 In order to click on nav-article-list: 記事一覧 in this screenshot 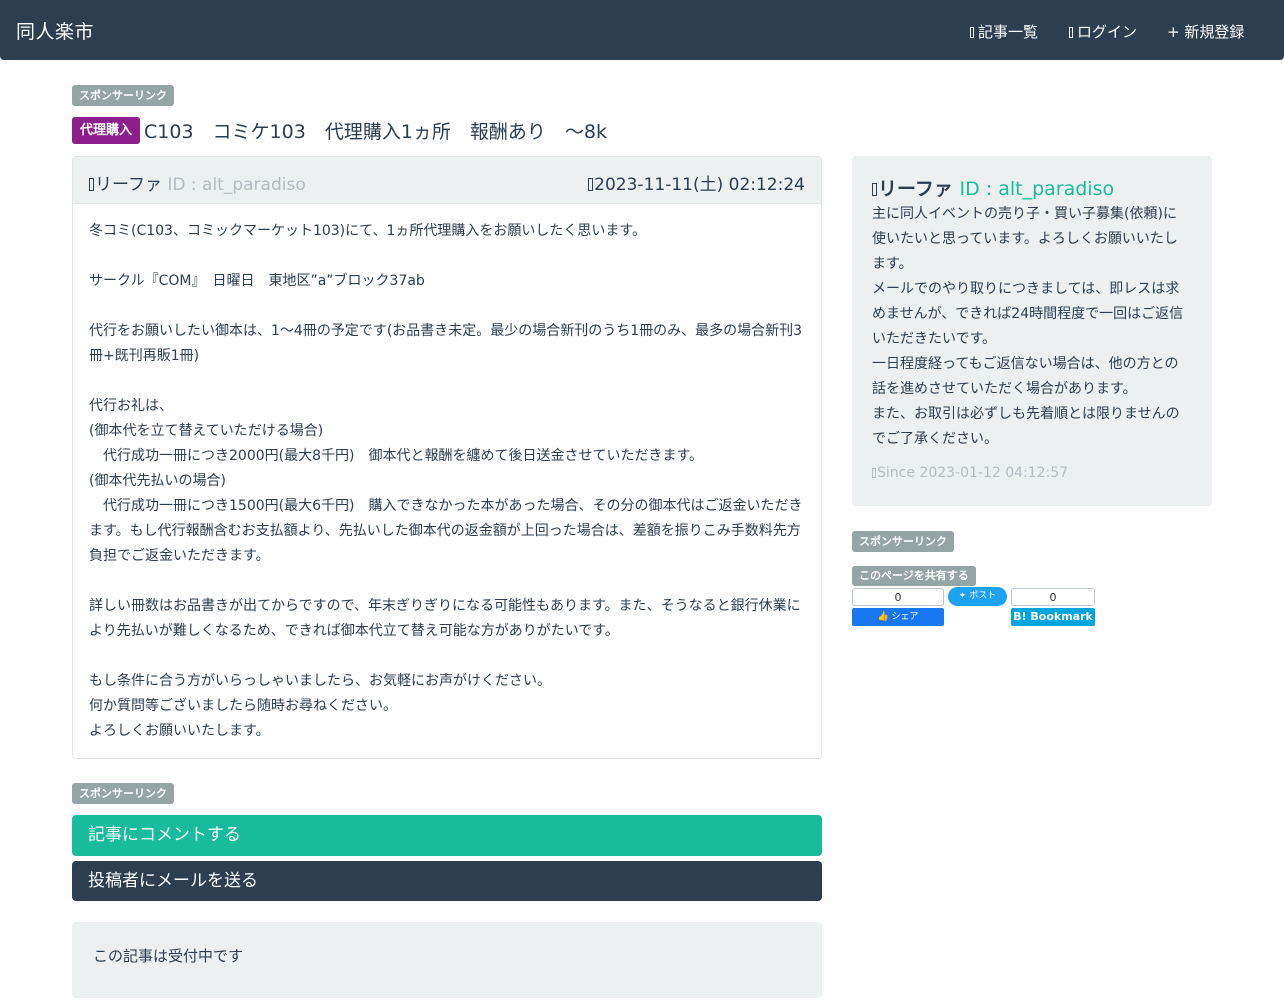, I will do `click(1004, 31)`.